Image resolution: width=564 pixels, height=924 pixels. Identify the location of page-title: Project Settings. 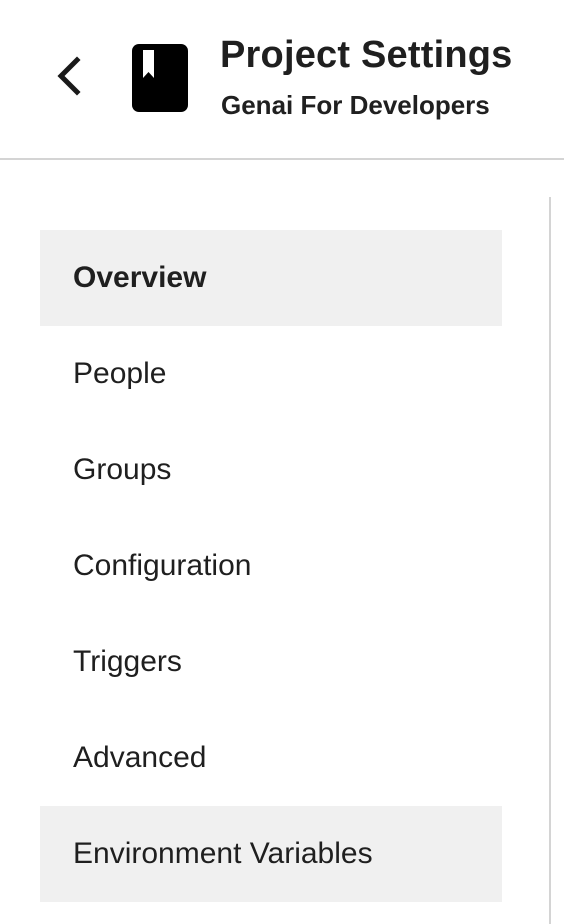
(366, 55).